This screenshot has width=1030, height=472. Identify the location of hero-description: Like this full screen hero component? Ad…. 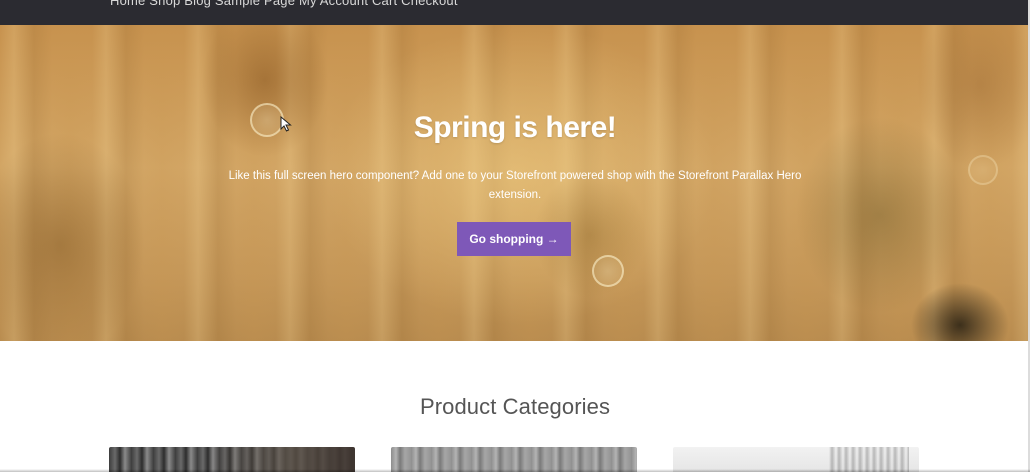
(515, 185).